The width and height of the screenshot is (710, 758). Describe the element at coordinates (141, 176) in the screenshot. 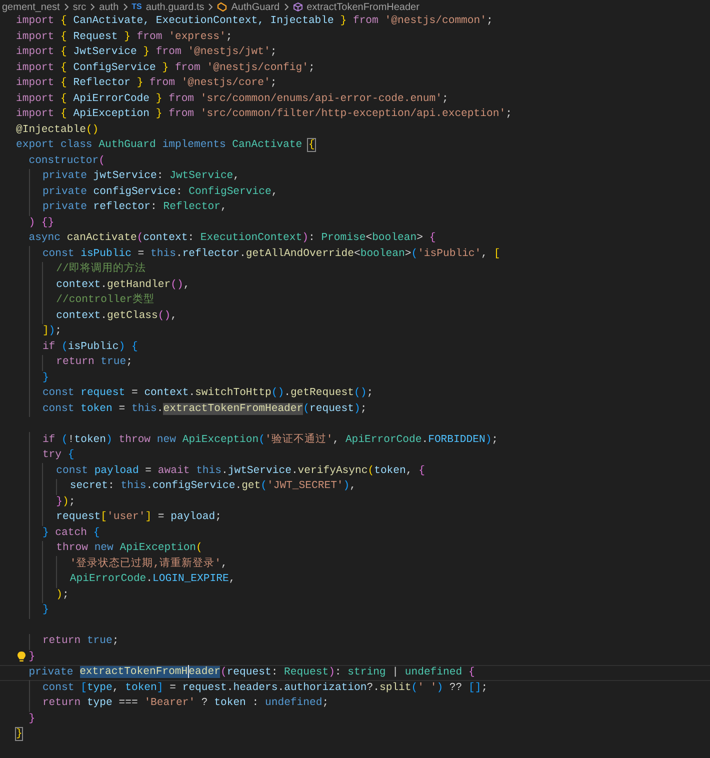

I see `code-line: private jwtService: JwtService,` at that location.